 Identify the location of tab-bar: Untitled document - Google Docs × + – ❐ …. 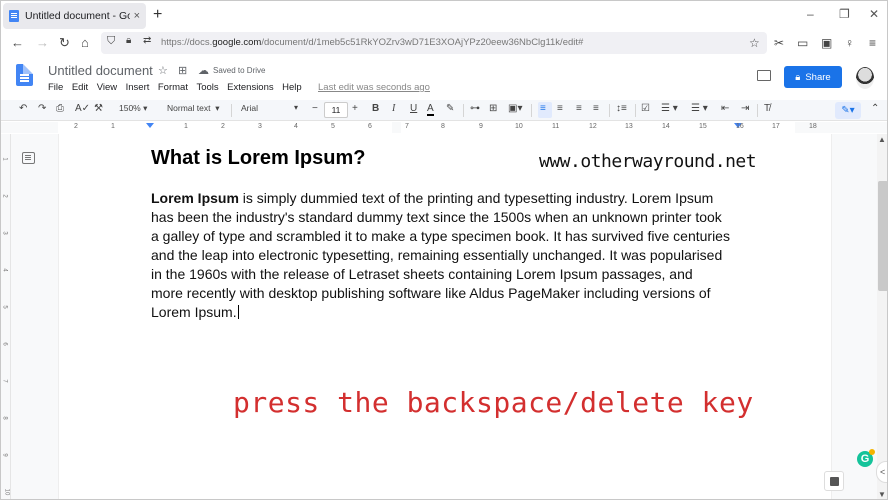
(444, 16).